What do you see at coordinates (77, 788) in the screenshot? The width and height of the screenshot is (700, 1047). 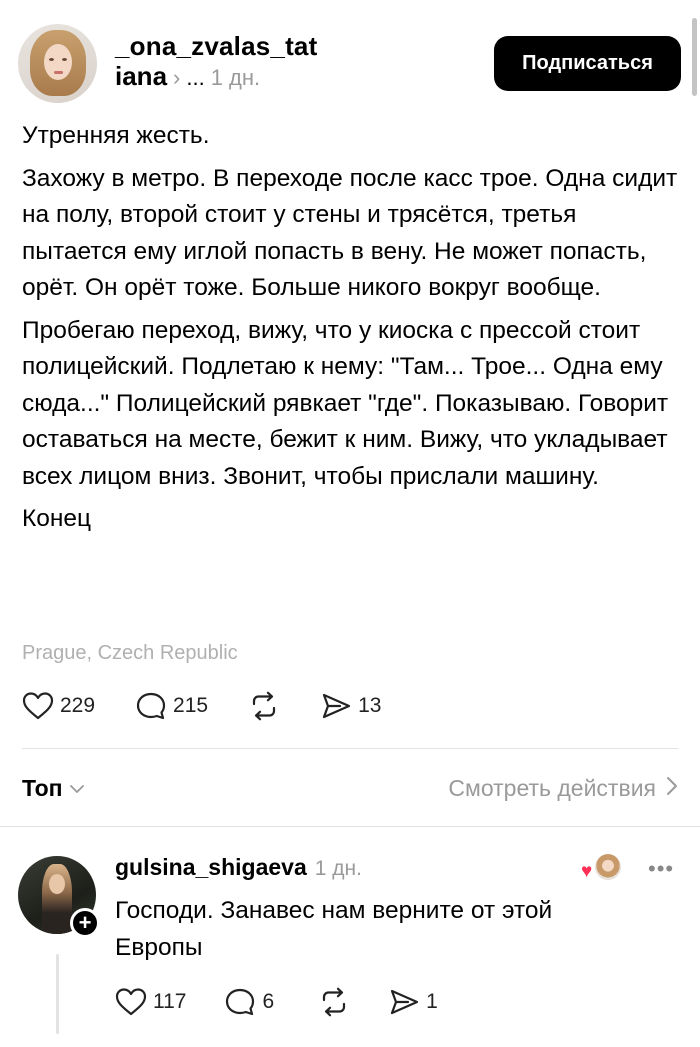 I see `chevron-down-icon` at bounding box center [77, 788].